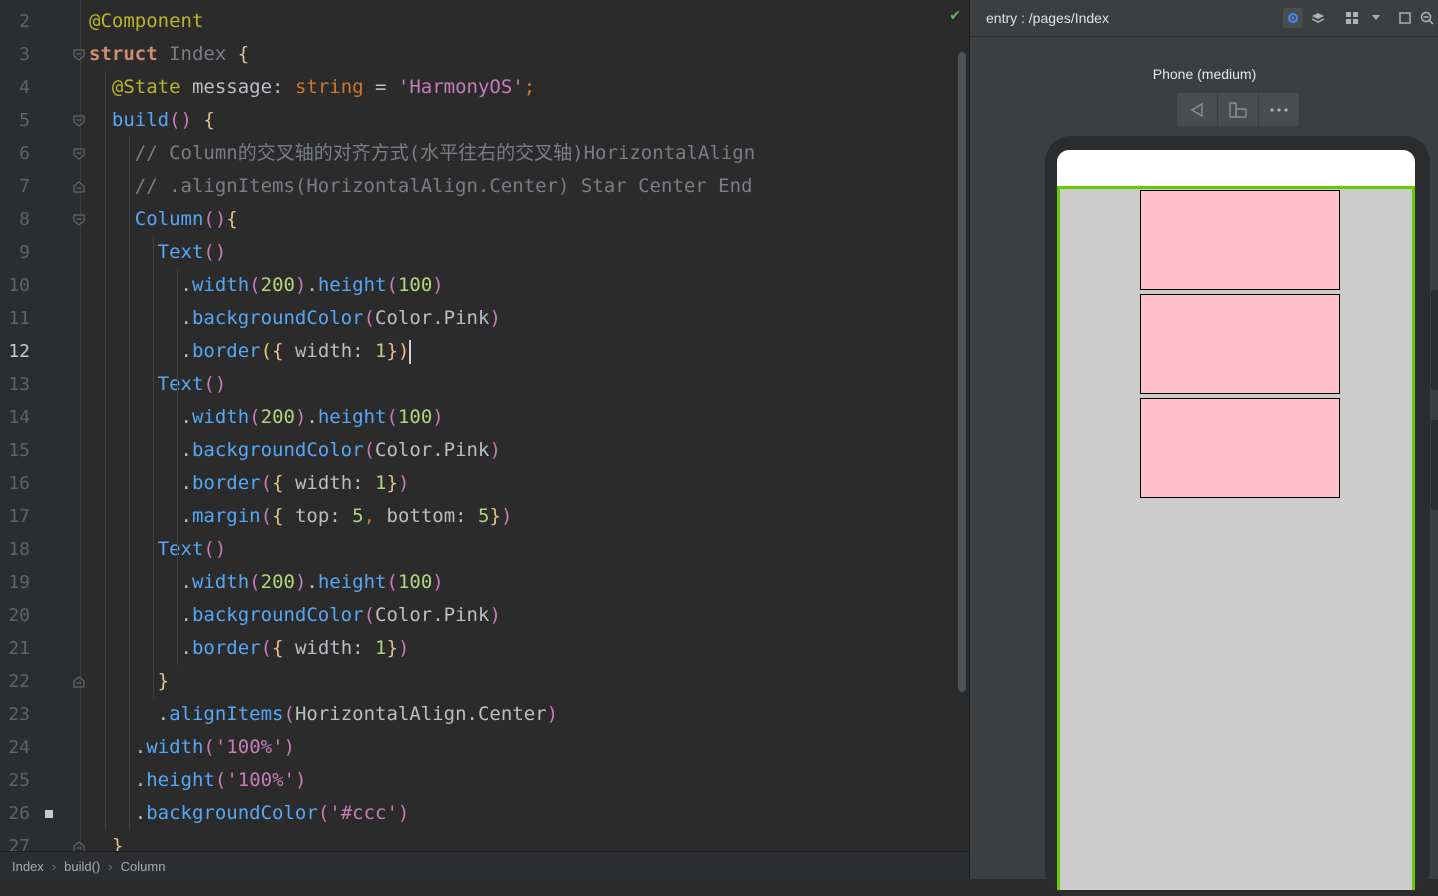 Image resolution: width=1438 pixels, height=896 pixels. What do you see at coordinates (146, 21) in the screenshot?
I see `code-line: @Component` at bounding box center [146, 21].